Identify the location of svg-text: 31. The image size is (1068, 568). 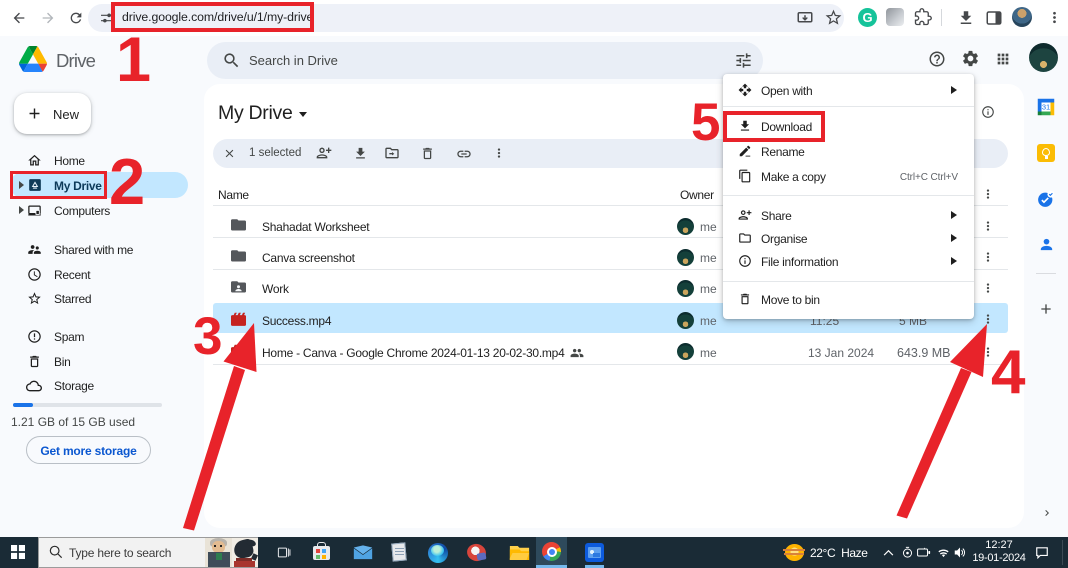
(1046, 107).